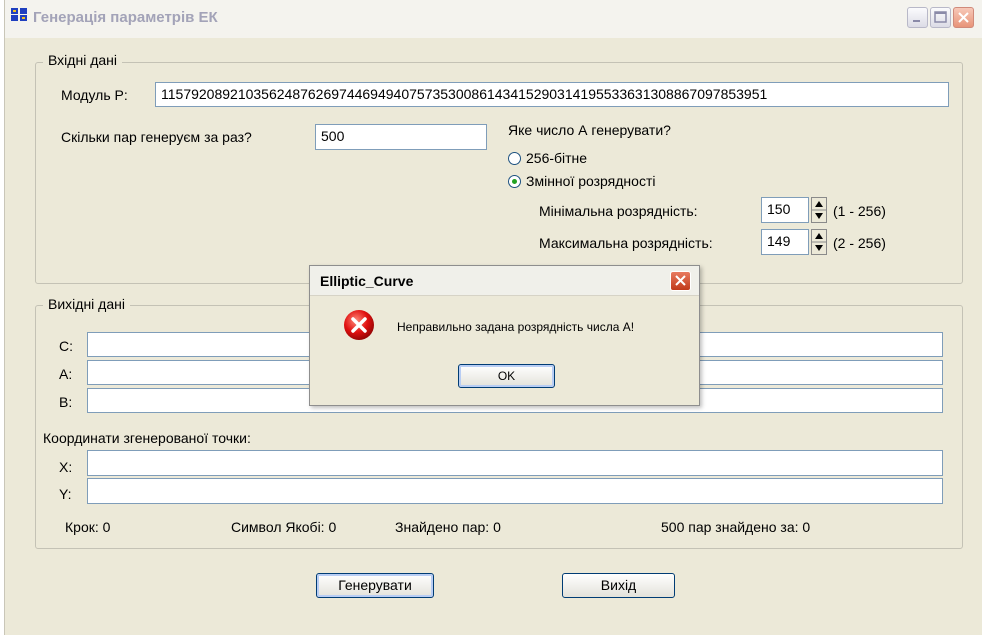 This screenshot has height=635, width=985. What do you see at coordinates (917, 17) in the screenshot?
I see `minimize-button` at bounding box center [917, 17].